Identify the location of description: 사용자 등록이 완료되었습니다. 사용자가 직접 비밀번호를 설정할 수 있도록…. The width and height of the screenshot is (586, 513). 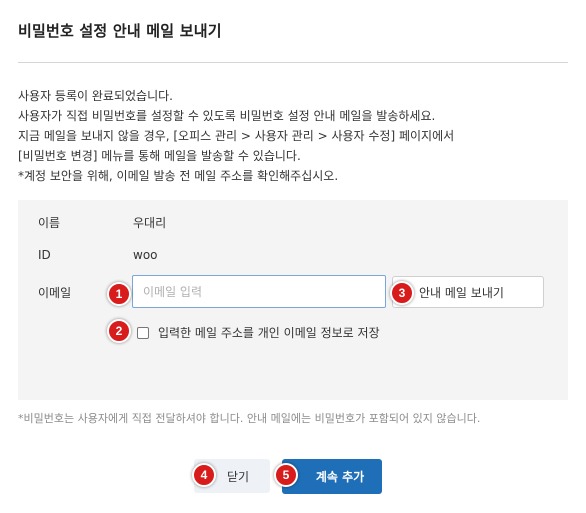
(236, 136).